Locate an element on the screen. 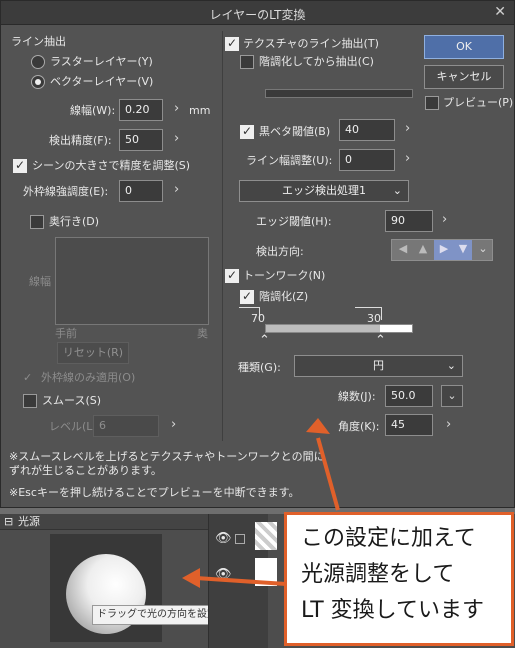 The image size is (515, 648). callout-line1: この設定に加えて is located at coordinates (388, 538).